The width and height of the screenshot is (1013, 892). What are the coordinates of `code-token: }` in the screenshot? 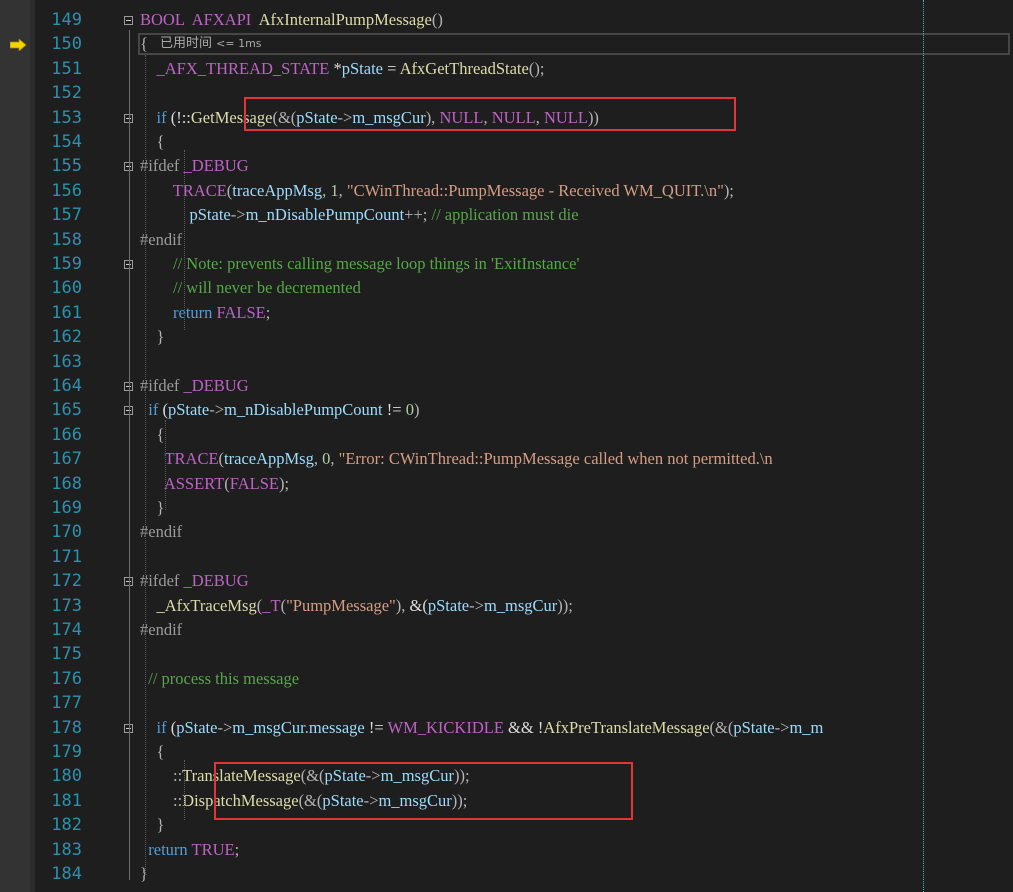 It's located at (160, 337).